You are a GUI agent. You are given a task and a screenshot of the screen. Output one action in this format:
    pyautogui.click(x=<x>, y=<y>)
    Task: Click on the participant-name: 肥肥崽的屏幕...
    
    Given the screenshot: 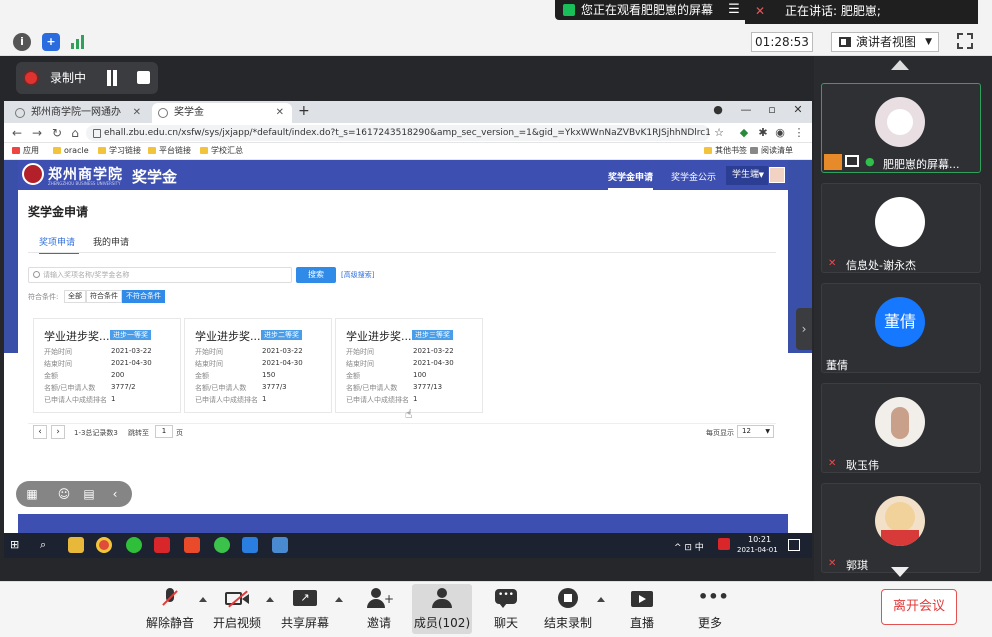 What is the action you would take?
    pyautogui.click(x=921, y=164)
    